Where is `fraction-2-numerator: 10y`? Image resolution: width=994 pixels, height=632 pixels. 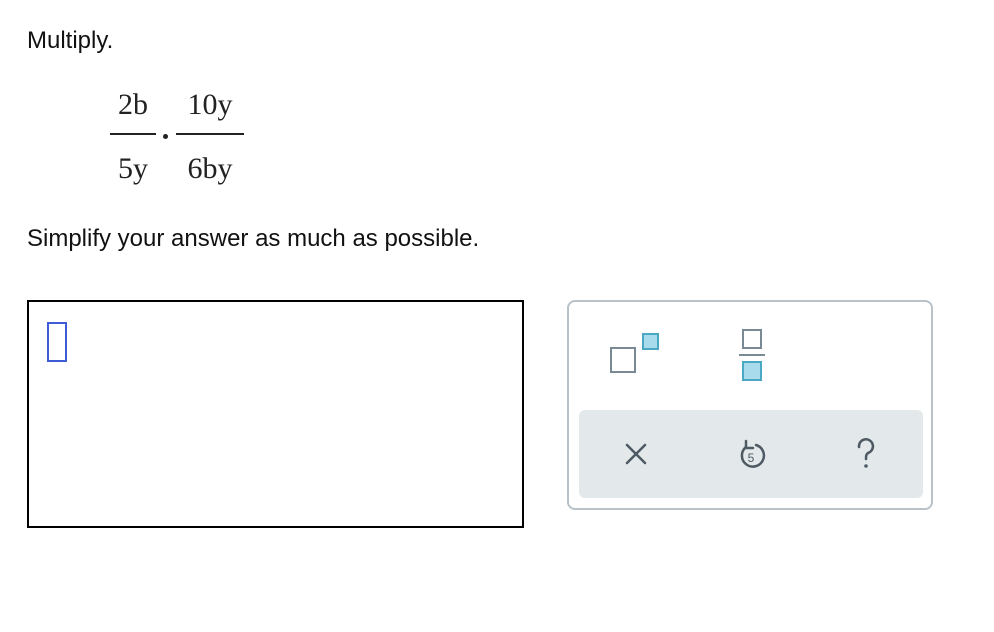
fraction-2-numerator: 10y is located at coordinates (210, 104).